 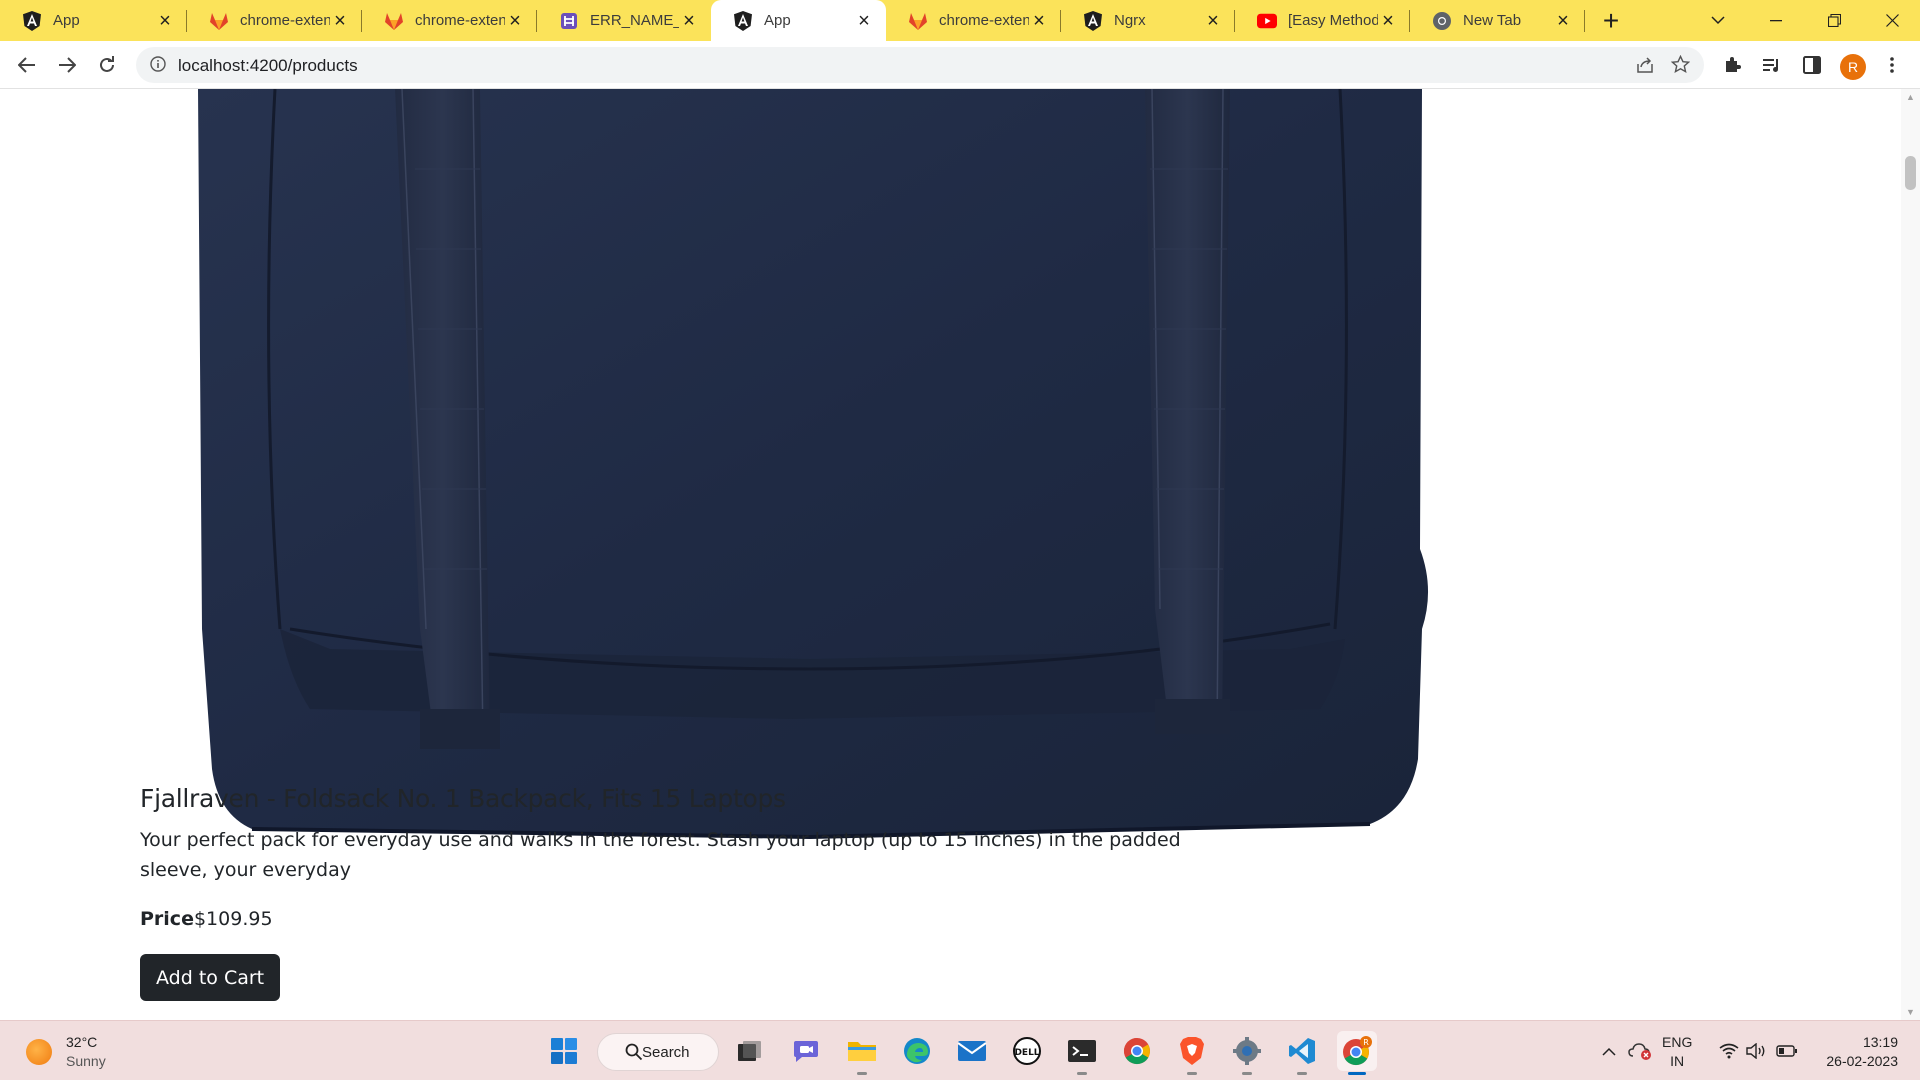 I want to click on tab-title: chrome-extens, so click(x=984, y=20).